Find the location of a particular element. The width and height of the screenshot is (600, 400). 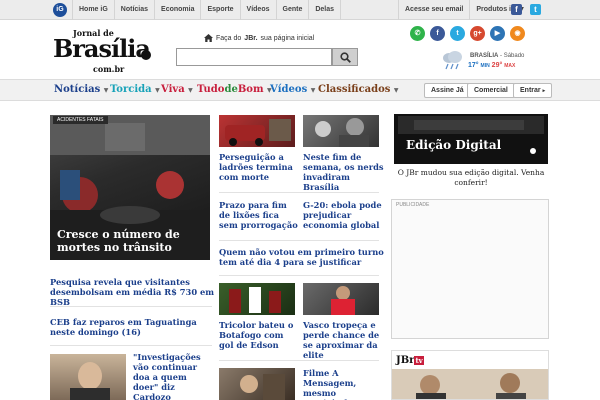

rain-cloud-icon is located at coordinates (452, 60).